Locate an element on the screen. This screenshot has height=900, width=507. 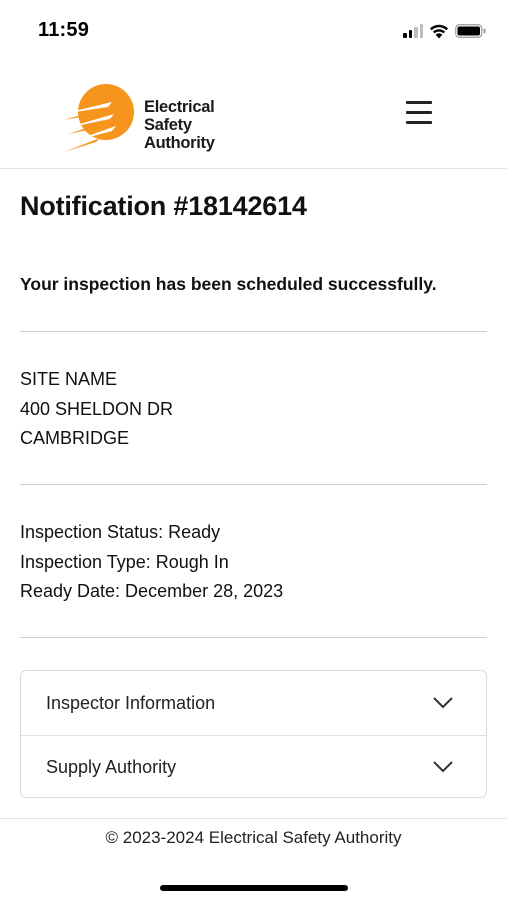
esa-logo-mark-icon is located at coordinates (98, 118).